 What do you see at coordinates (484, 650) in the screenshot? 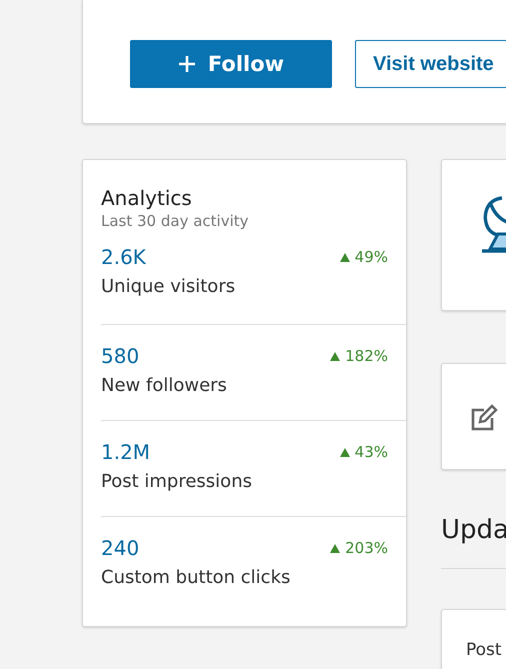
I see `post-label: Post` at bounding box center [484, 650].